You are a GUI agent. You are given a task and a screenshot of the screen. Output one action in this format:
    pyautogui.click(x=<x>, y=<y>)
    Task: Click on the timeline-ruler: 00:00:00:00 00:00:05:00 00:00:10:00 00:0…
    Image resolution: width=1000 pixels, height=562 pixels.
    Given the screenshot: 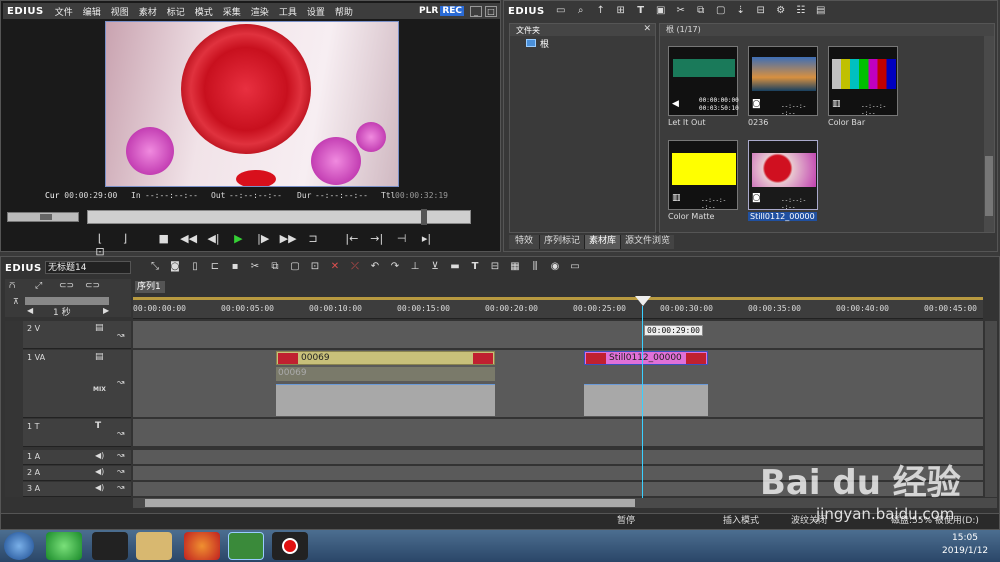 What is the action you would take?
    pyautogui.click(x=558, y=308)
    